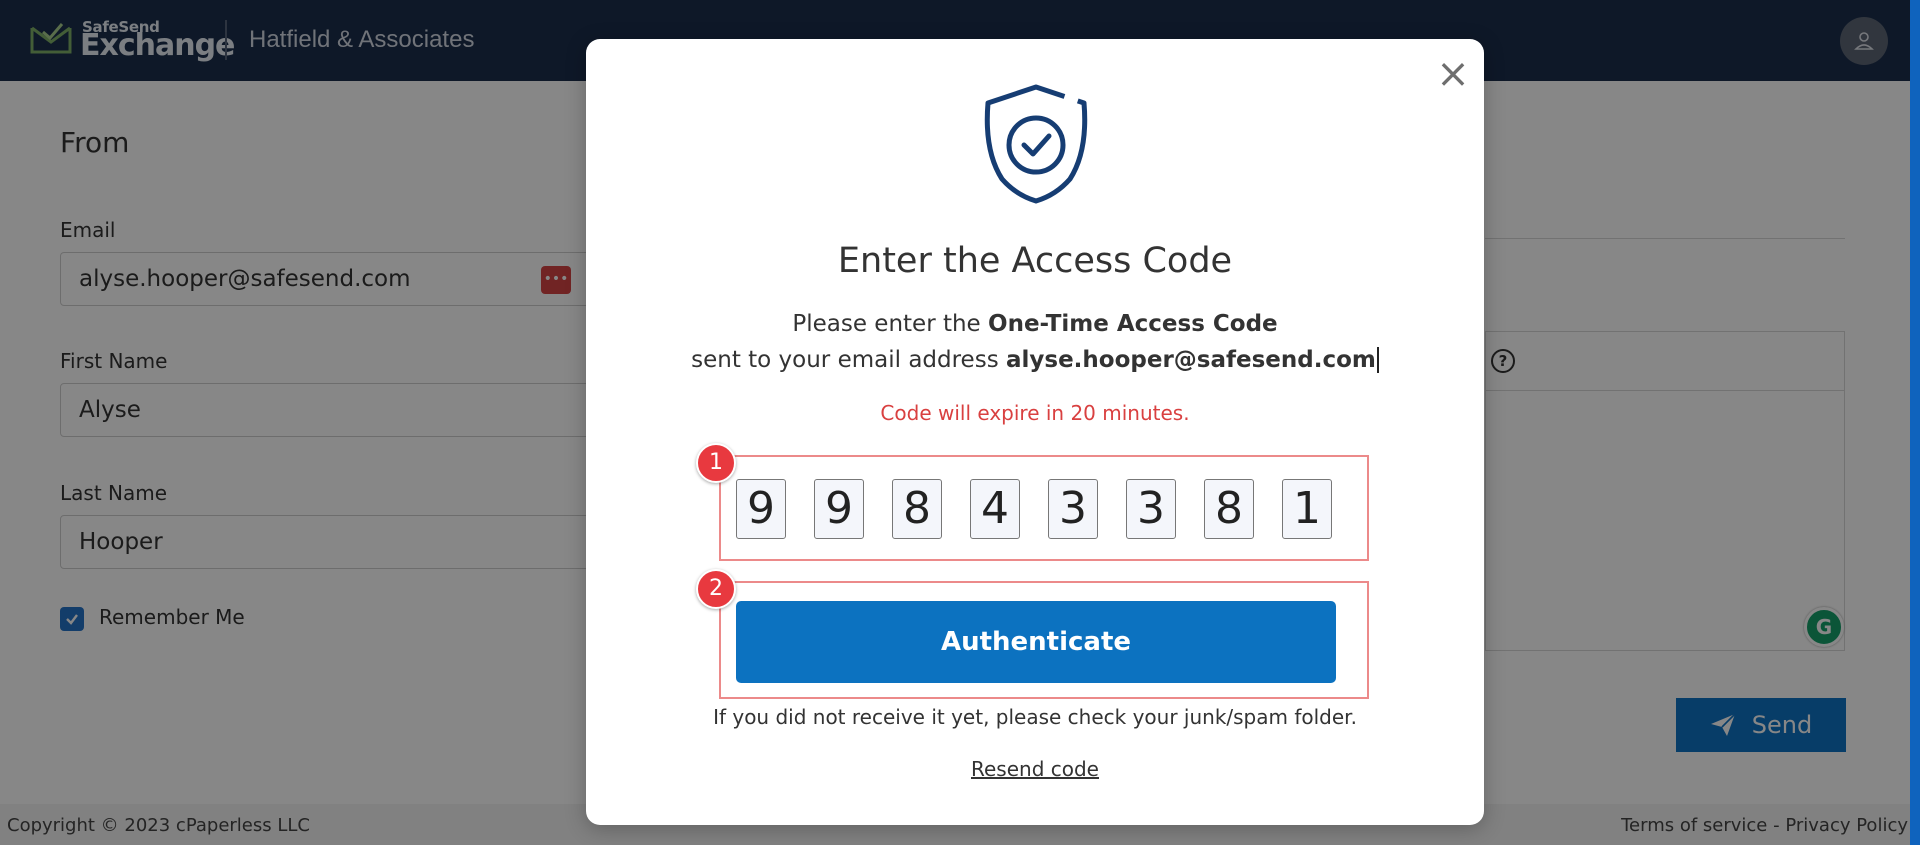 Image resolution: width=1920 pixels, height=845 pixels. Describe the element at coordinates (890, 324) in the screenshot. I see `instruction-prefix-1: Please enter the` at that location.